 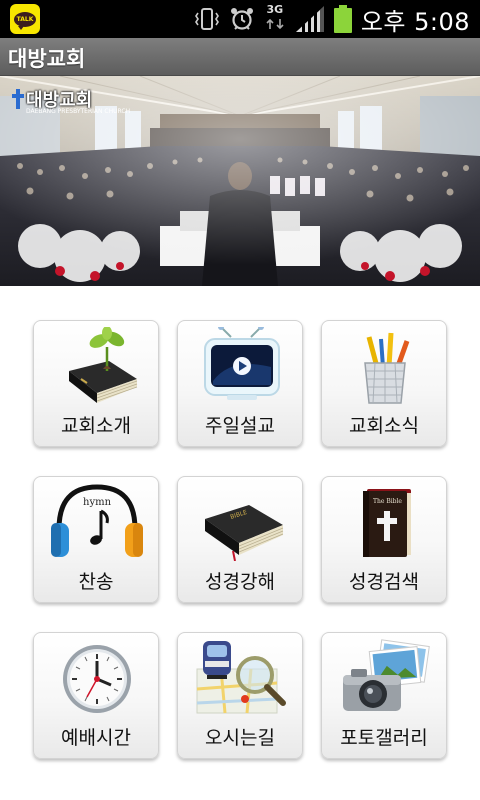 I want to click on alarm-clock-icon, so click(x=241, y=19).